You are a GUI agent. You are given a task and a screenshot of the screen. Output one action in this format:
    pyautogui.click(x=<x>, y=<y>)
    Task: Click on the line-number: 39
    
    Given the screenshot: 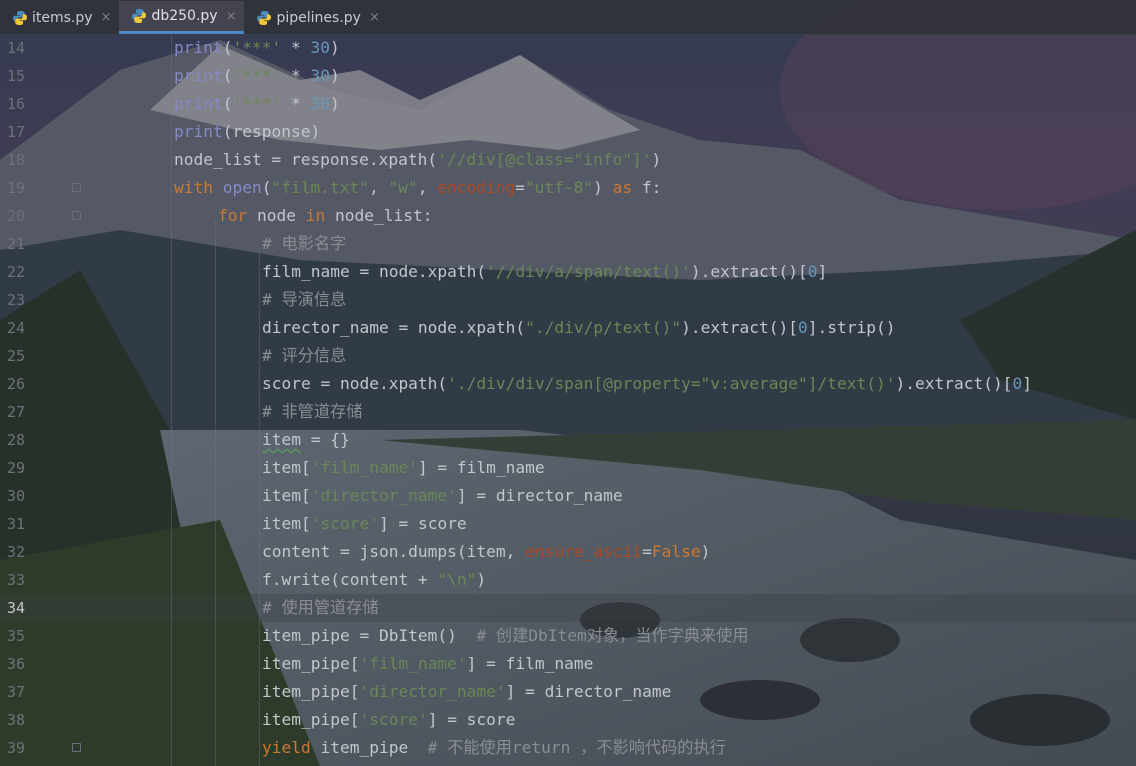 What is the action you would take?
    pyautogui.click(x=16, y=748)
    